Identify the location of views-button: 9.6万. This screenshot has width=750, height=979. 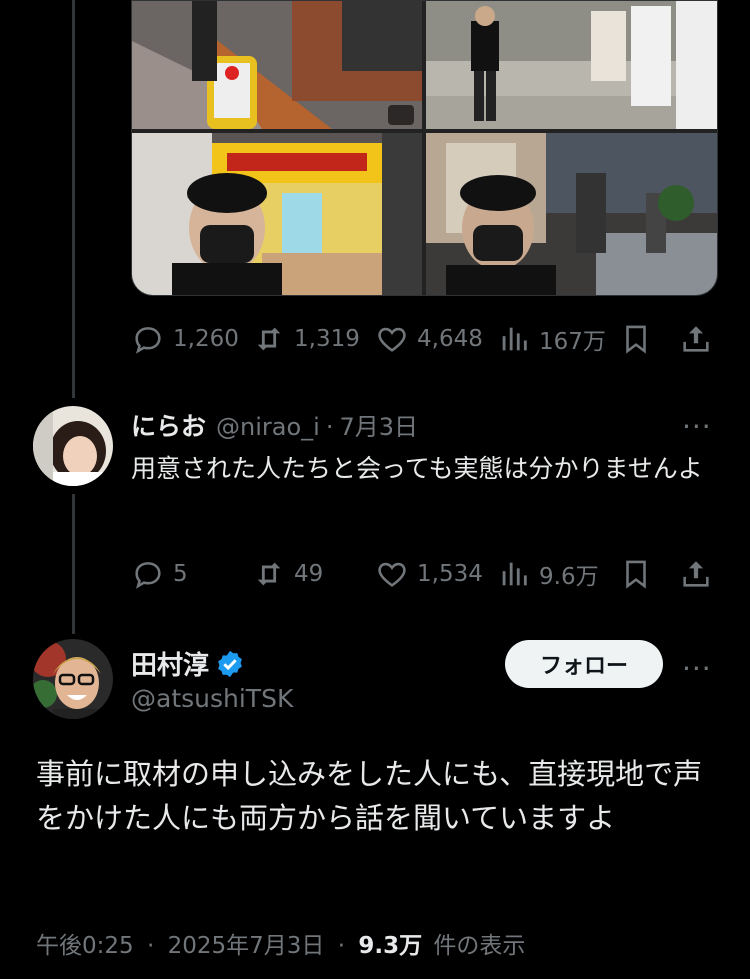
(548, 574).